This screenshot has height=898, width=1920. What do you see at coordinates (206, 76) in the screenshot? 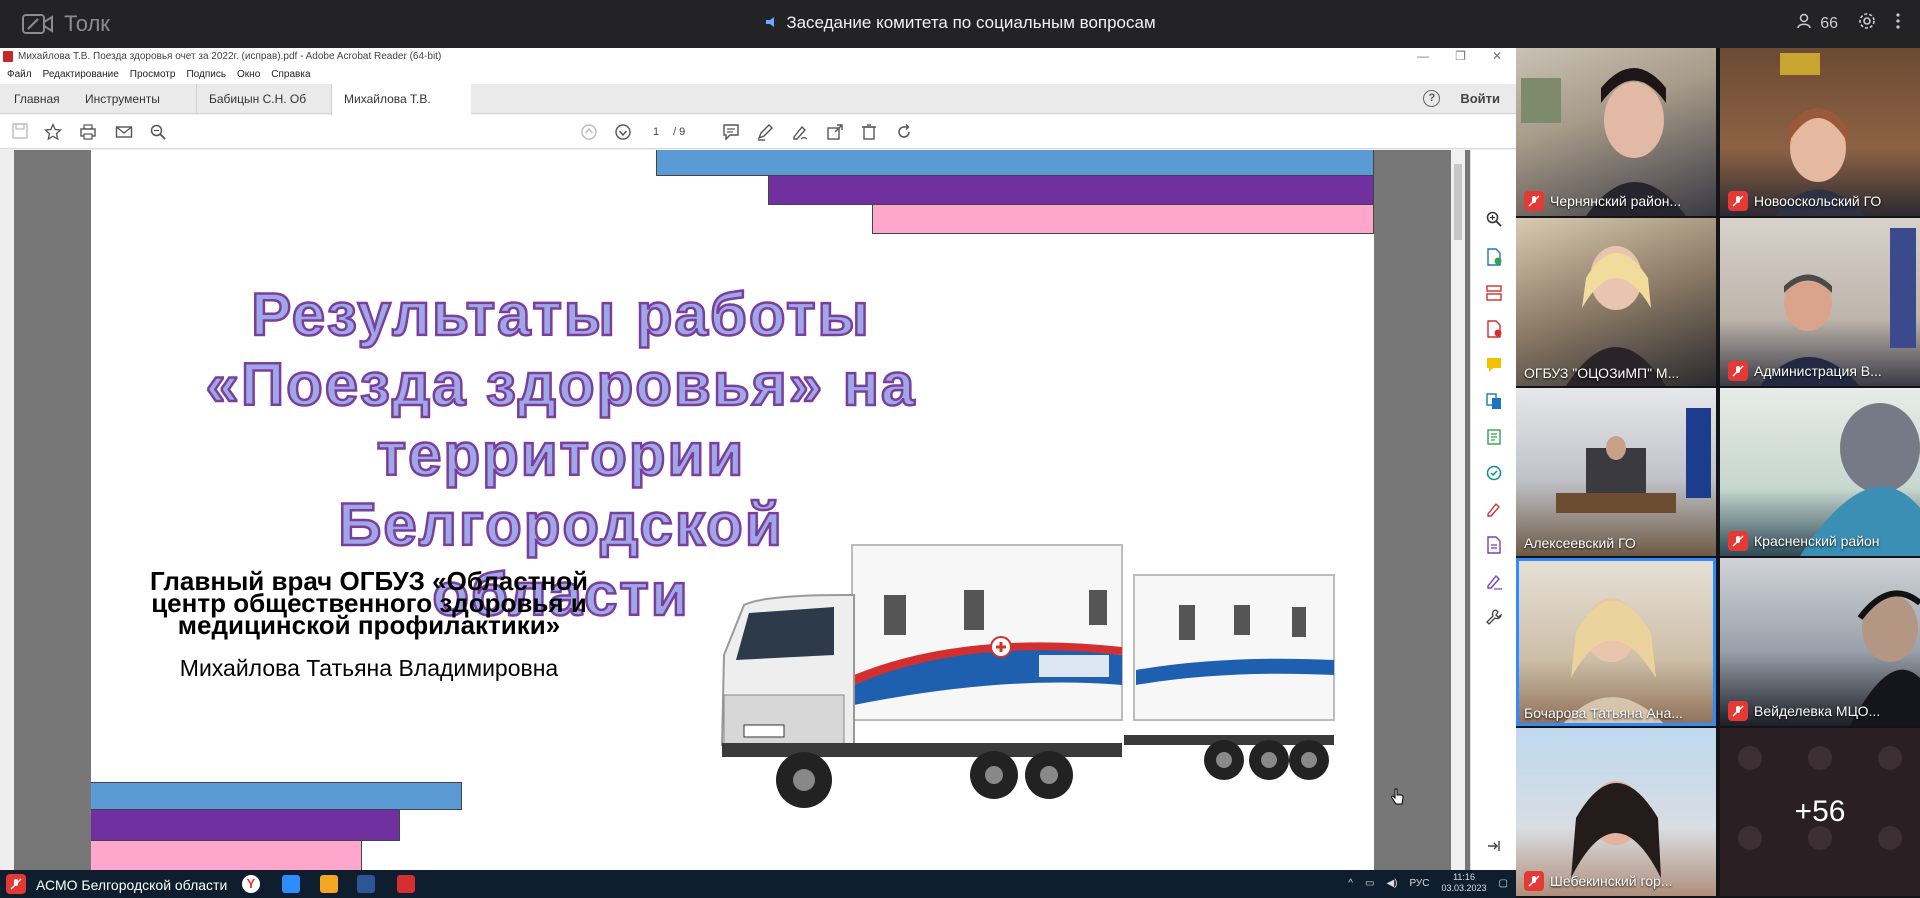
I see `menu-sign: Подпись` at bounding box center [206, 76].